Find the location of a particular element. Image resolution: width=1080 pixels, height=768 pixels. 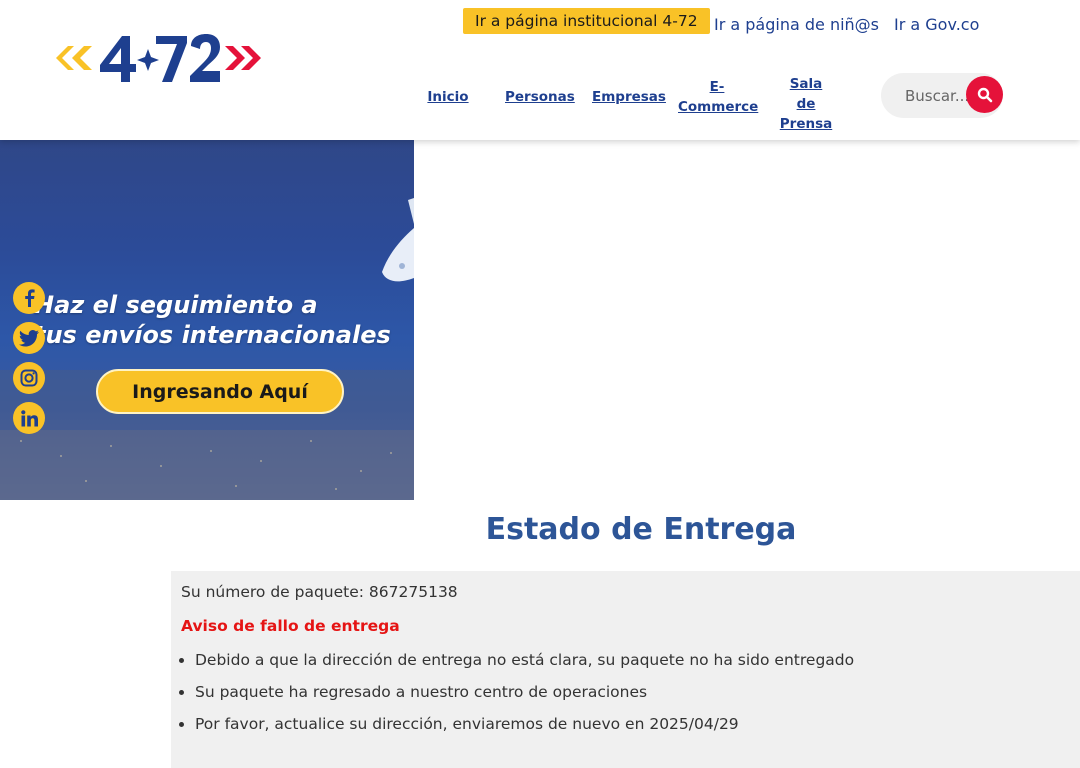

search-icon is located at coordinates (984, 94).